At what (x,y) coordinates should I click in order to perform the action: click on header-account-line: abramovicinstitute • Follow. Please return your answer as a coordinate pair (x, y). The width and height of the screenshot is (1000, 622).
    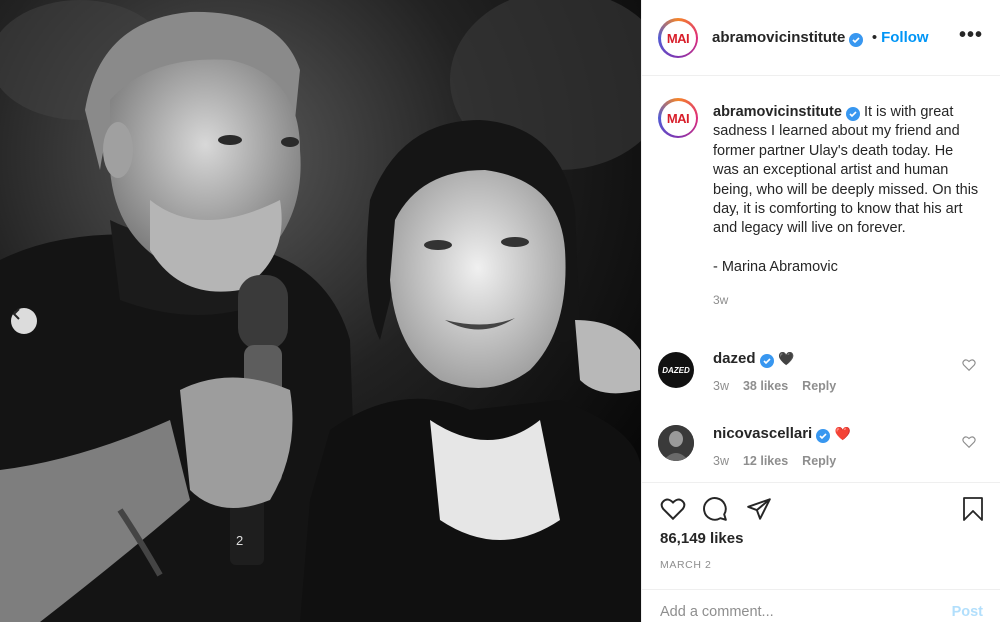
    Looking at the image, I should click on (820, 38).